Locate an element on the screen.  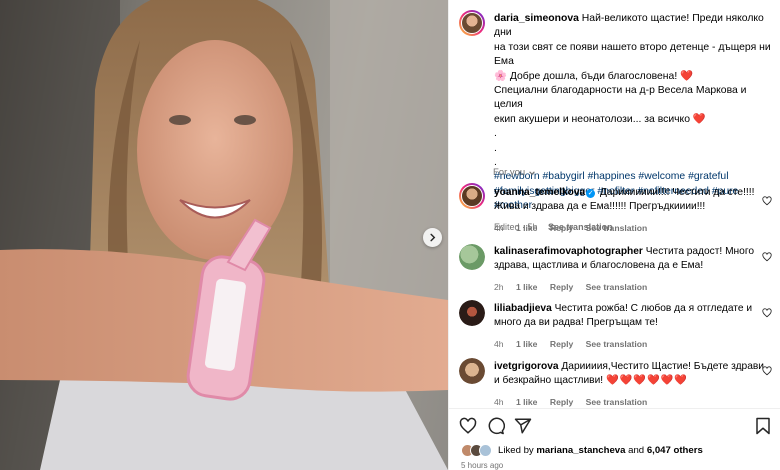
likes-and: and is located at coordinates (636, 450).